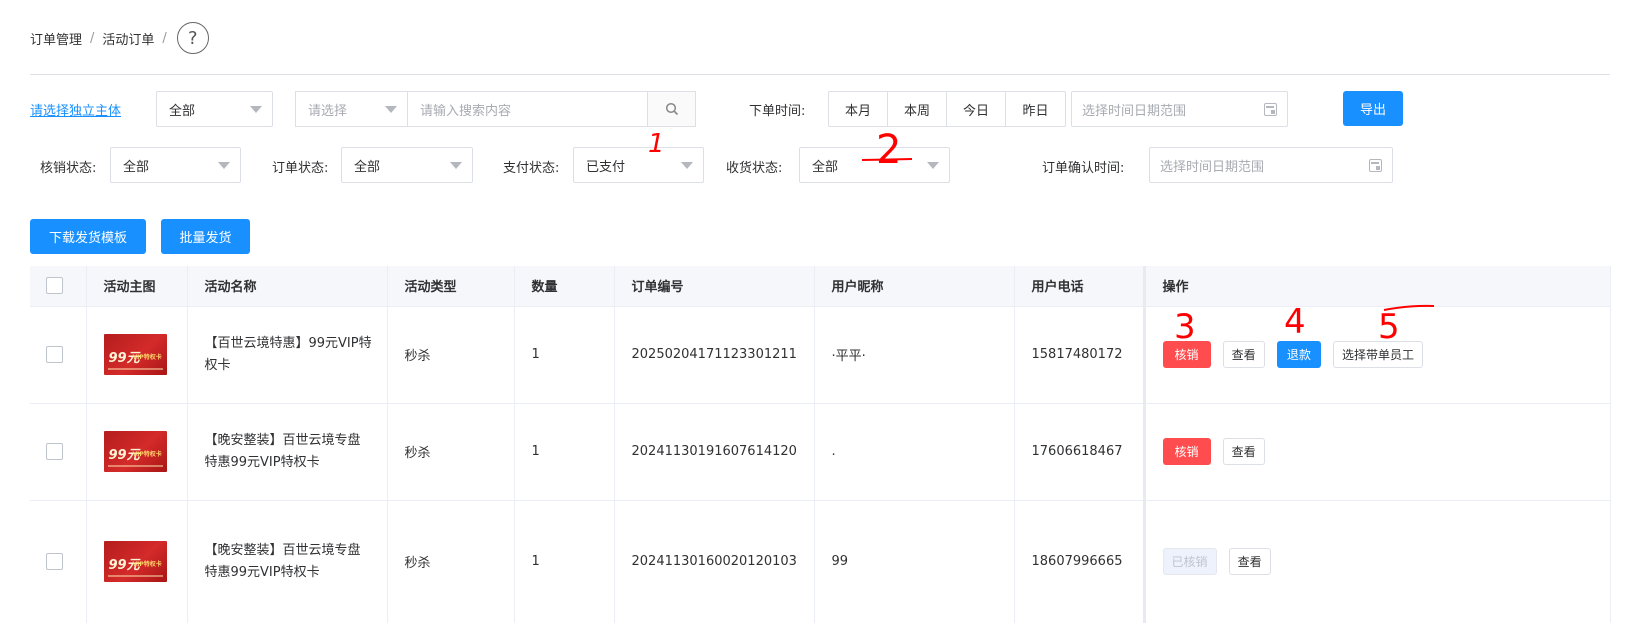 This screenshot has height=623, width=1626. I want to click on order-status-select: 全部, so click(407, 165).